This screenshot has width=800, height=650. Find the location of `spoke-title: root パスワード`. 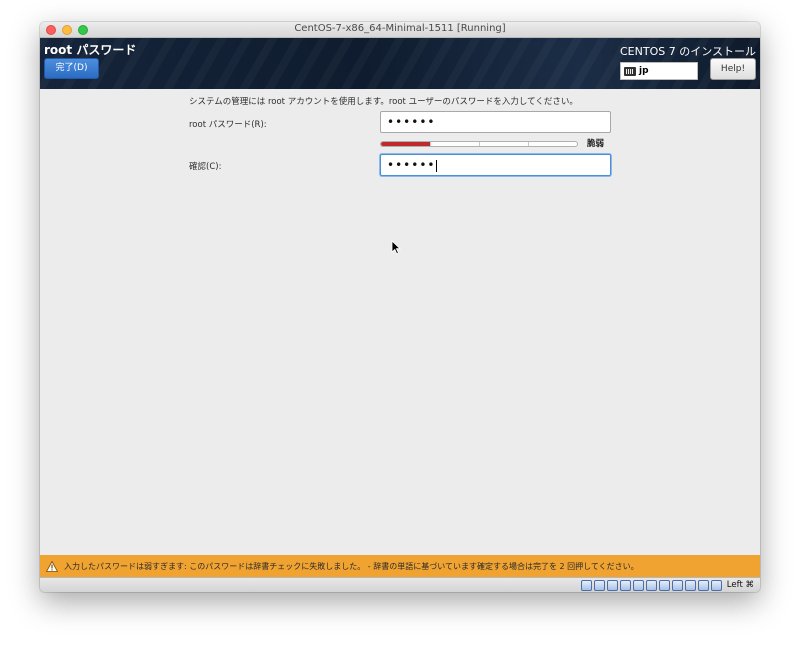

spoke-title: root パスワード is located at coordinates (90, 50).